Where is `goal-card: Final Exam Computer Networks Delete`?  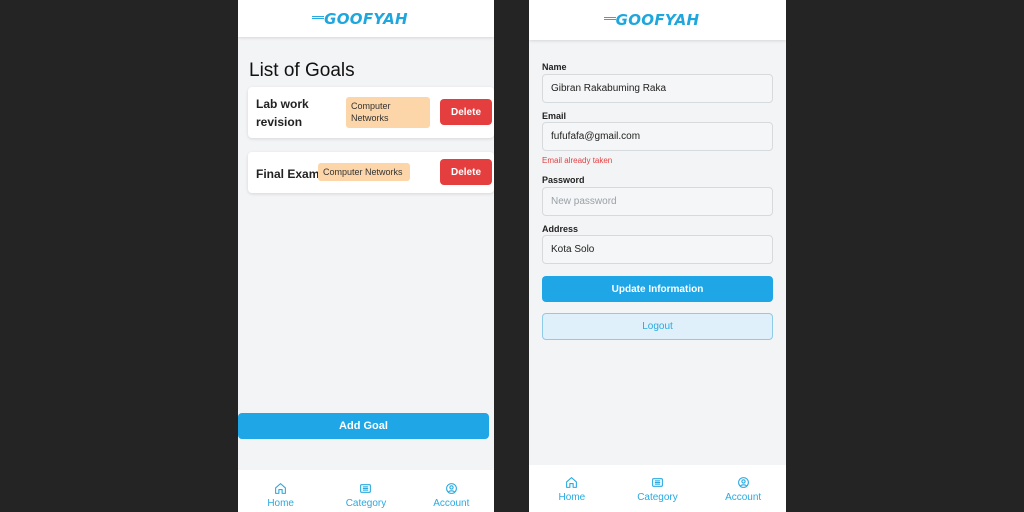 goal-card: Final Exam Computer Networks Delete is located at coordinates (371, 172).